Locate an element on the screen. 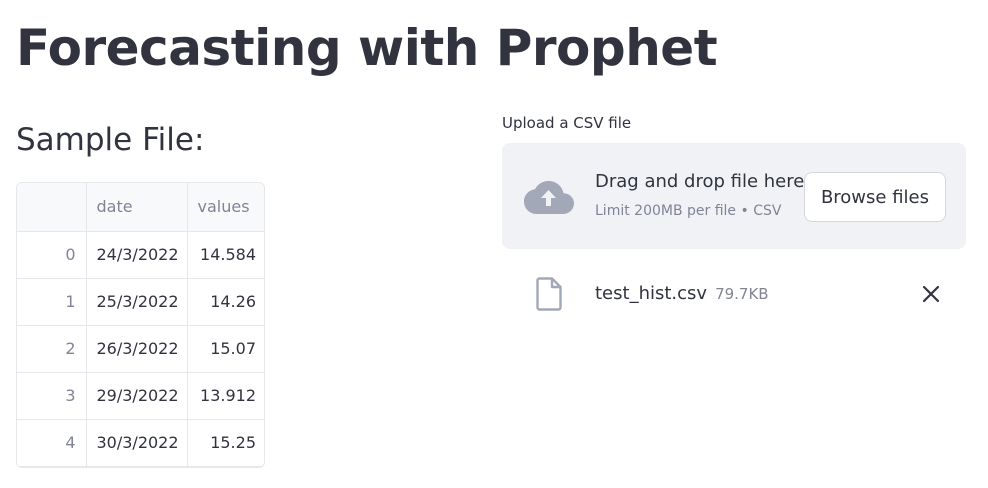  uploaded-file-item: test_hist.csv 79.7KB is located at coordinates (734, 295).